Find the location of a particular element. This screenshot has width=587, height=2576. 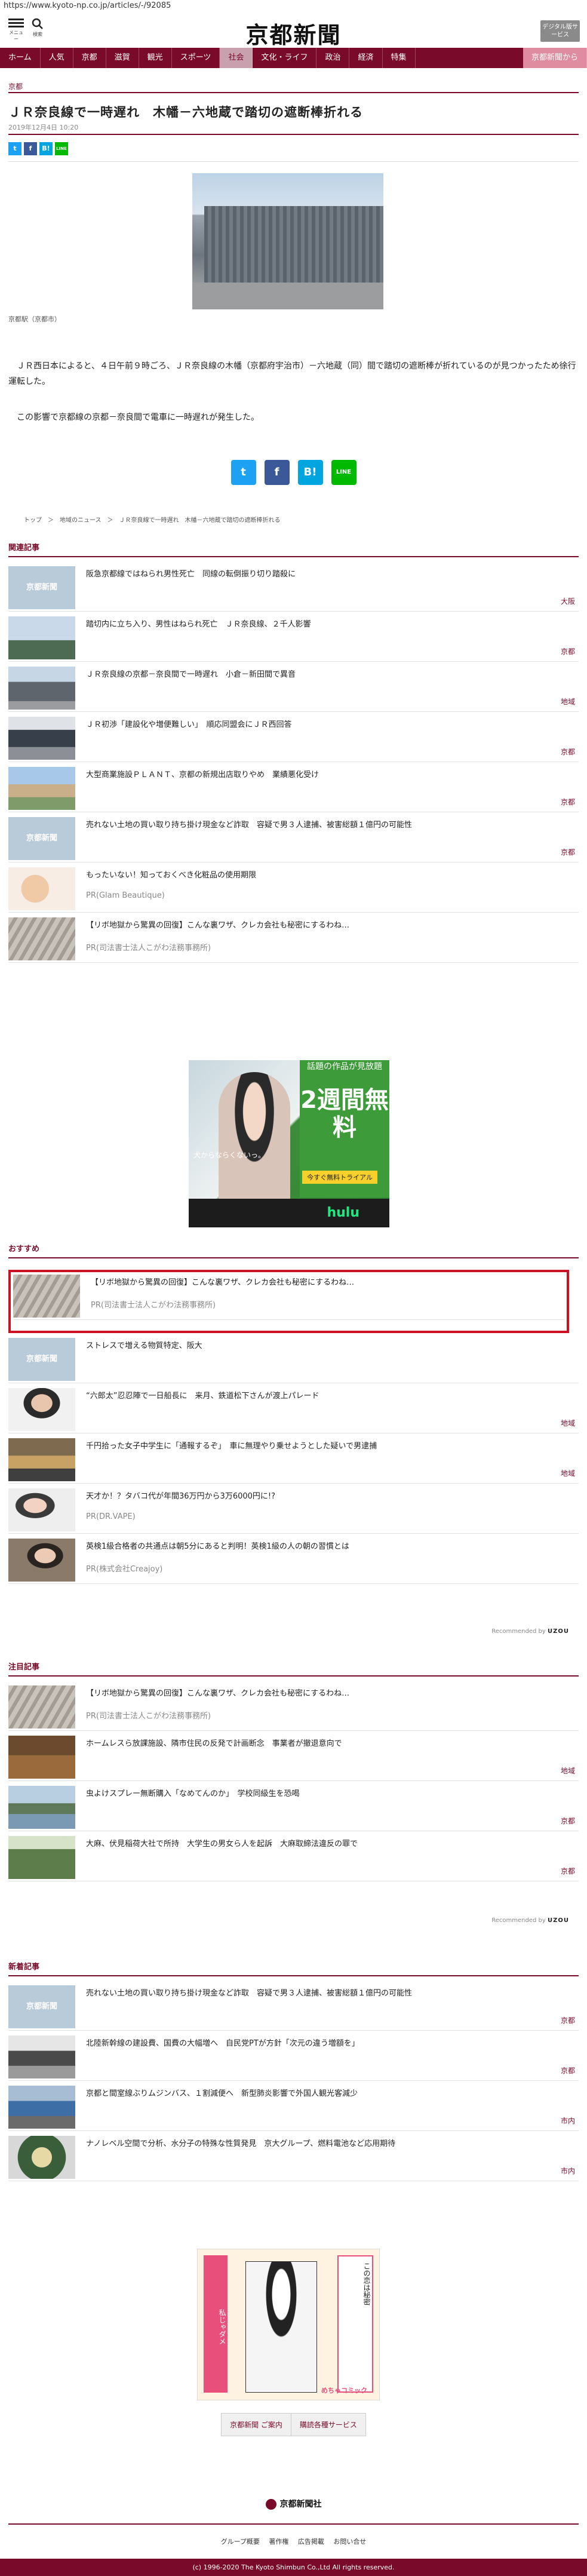

recommend-item: 京都新聞 ストレスで増える物質特定、阪大 is located at coordinates (293, 1359).